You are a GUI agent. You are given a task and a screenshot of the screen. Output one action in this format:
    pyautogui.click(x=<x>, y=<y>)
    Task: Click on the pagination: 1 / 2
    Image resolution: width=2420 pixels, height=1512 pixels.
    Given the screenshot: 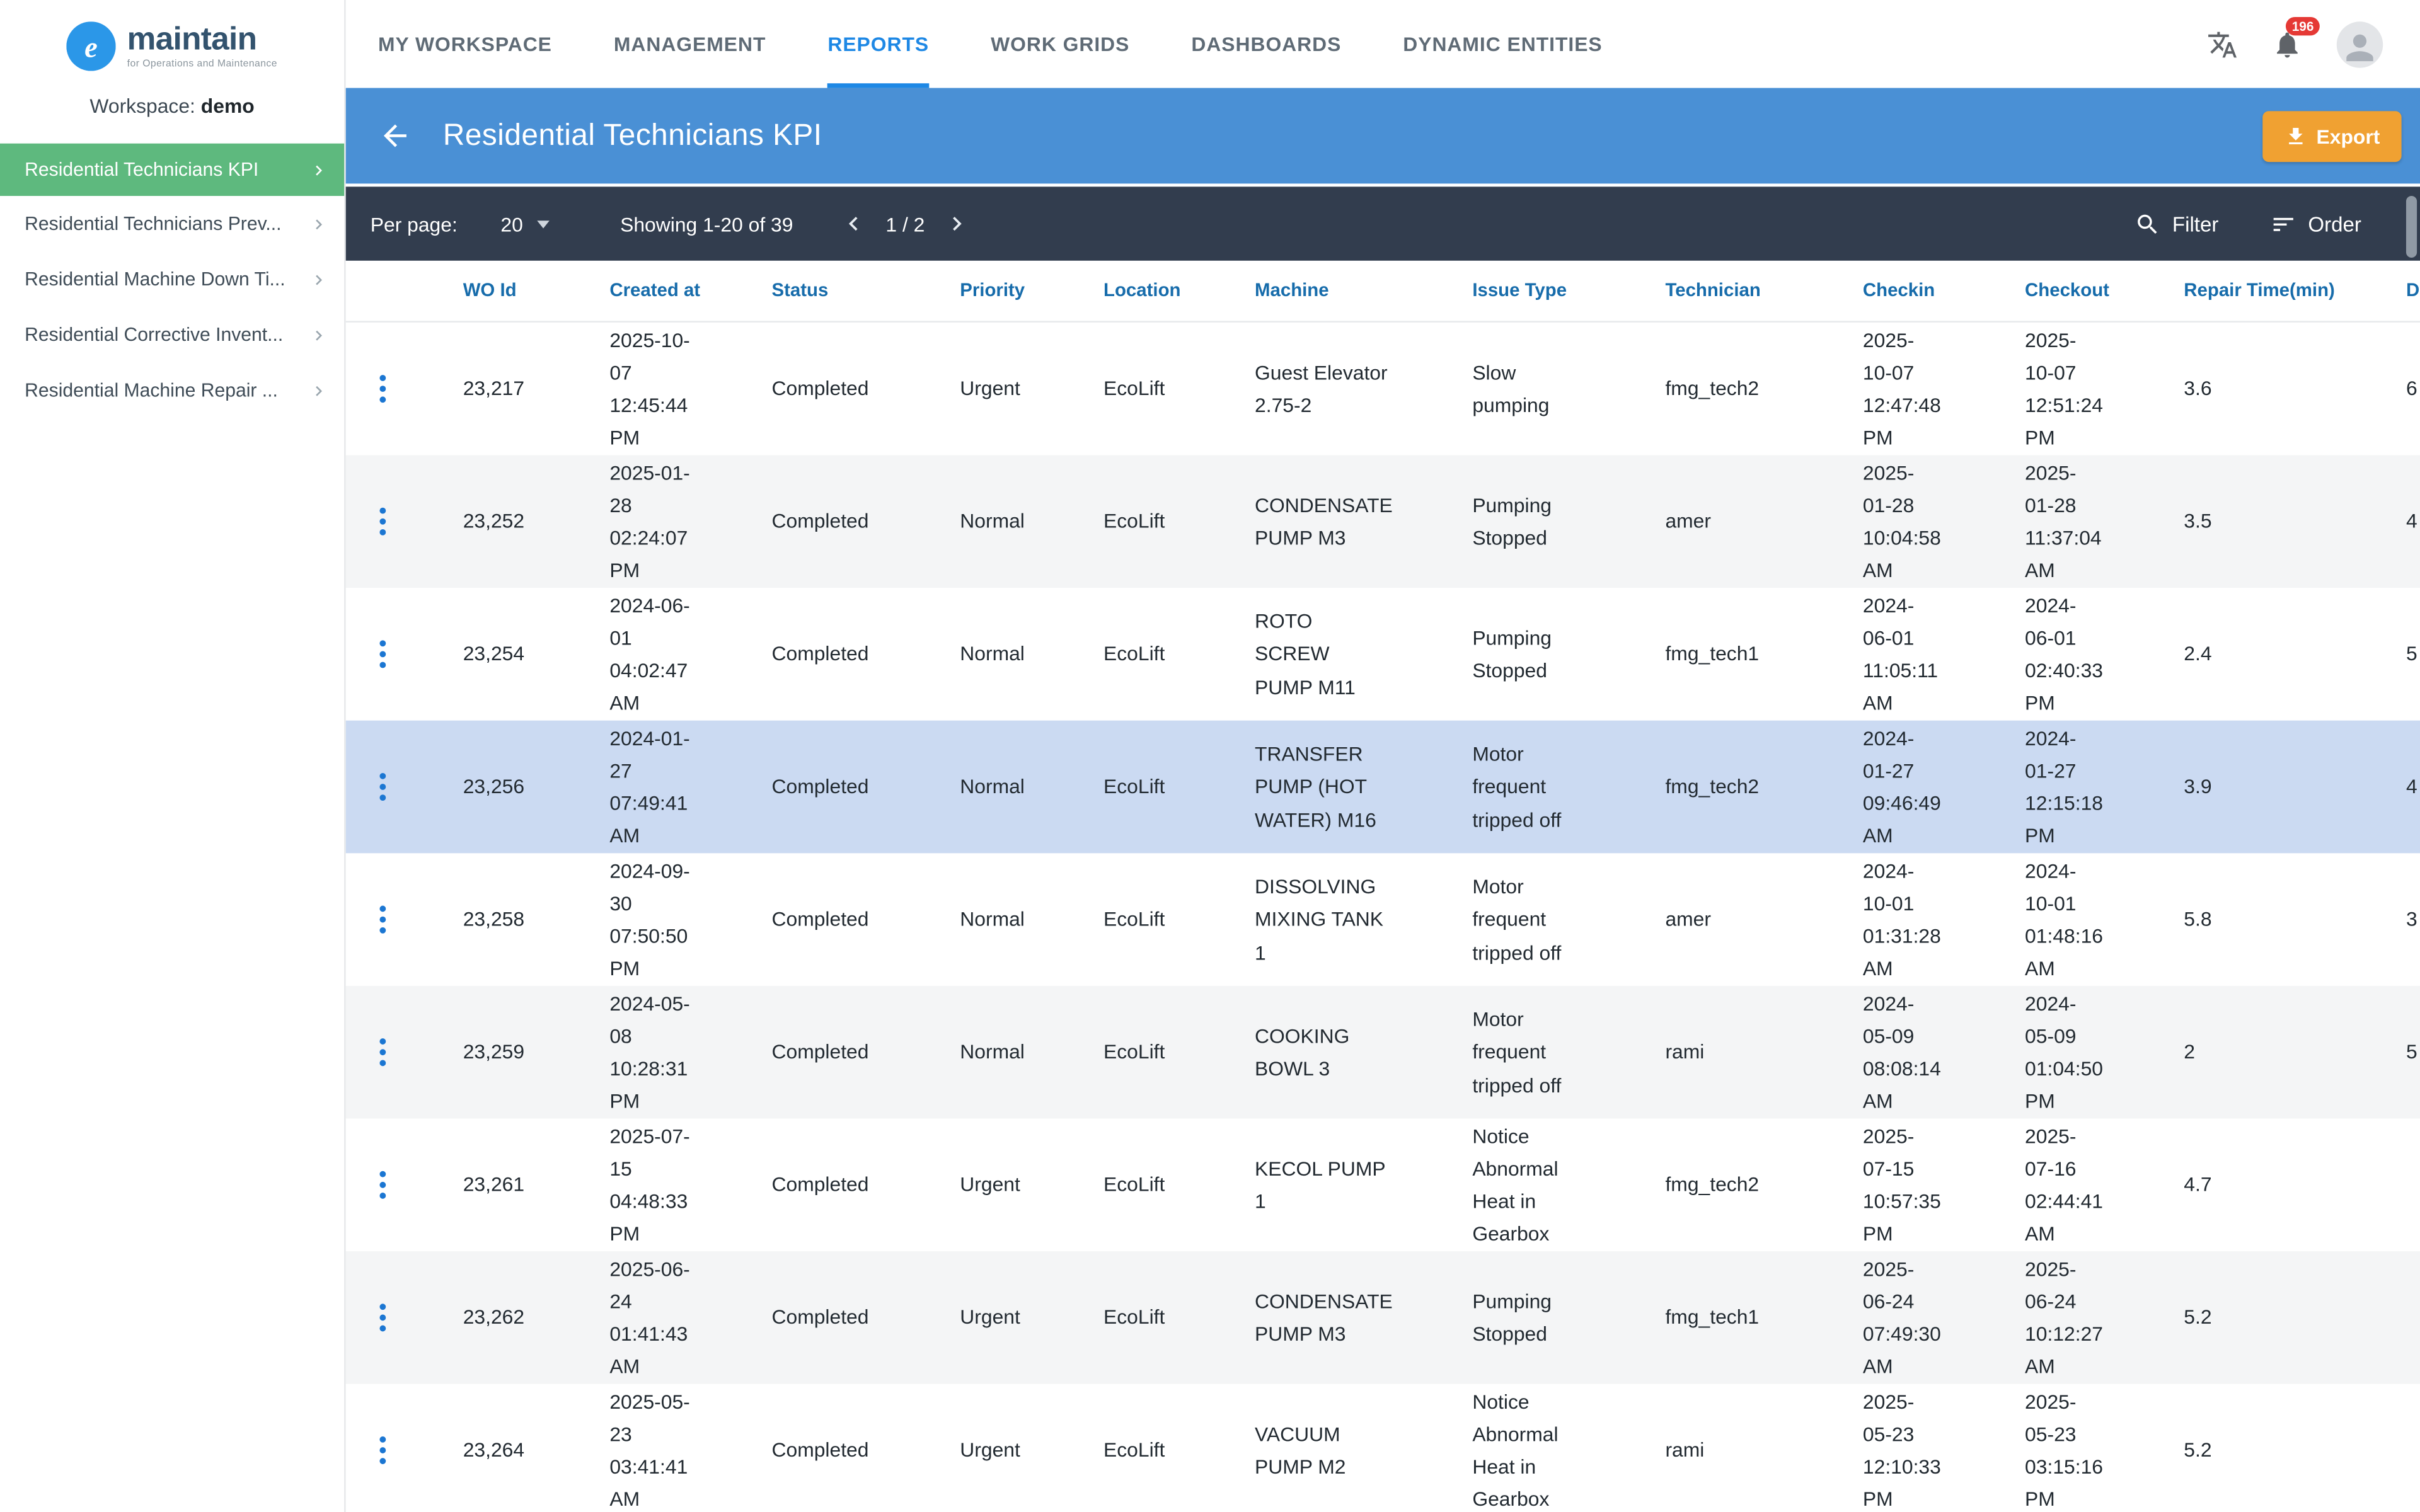 What is the action you would take?
    pyautogui.click(x=905, y=224)
    